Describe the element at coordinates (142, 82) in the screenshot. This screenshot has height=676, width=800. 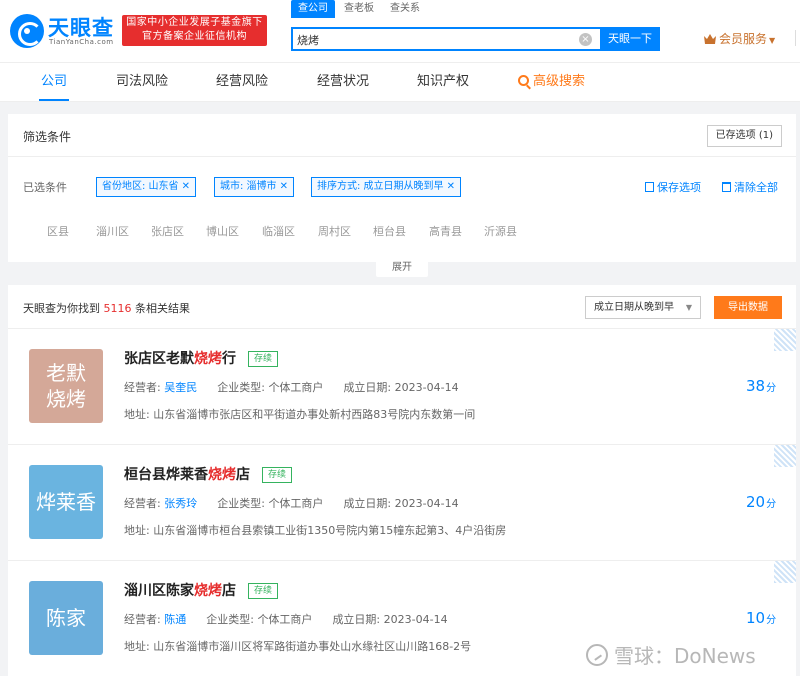
I see `nav-tab-judicial-risk: 司法风险` at that location.